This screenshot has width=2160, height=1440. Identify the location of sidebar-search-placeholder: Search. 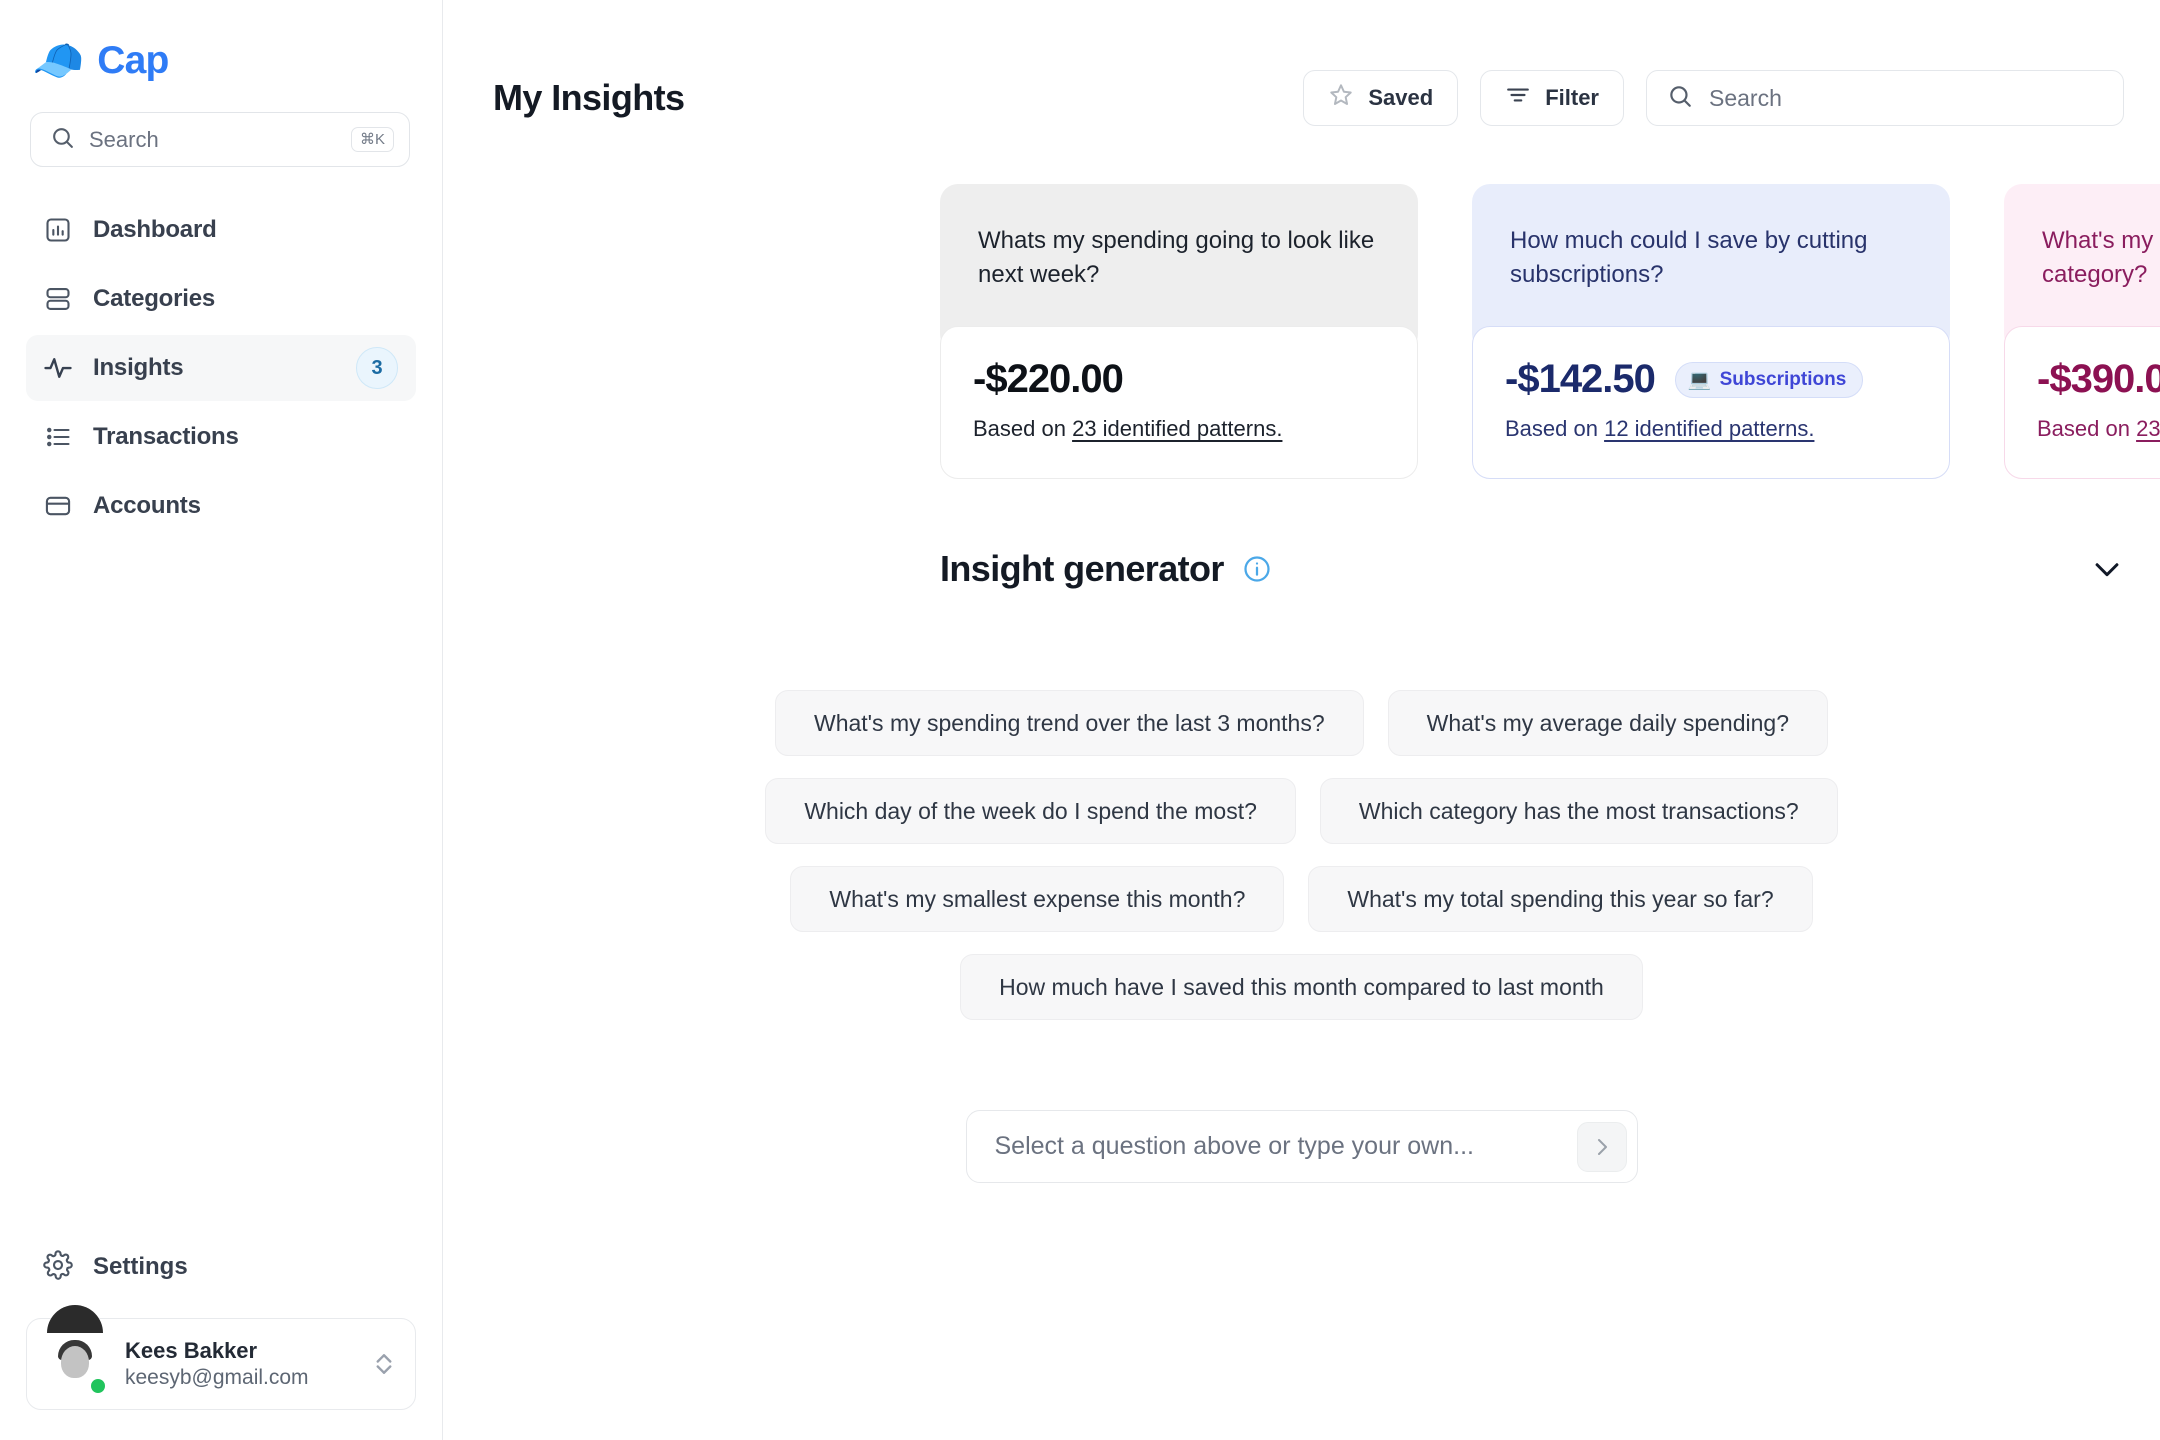
(124, 139).